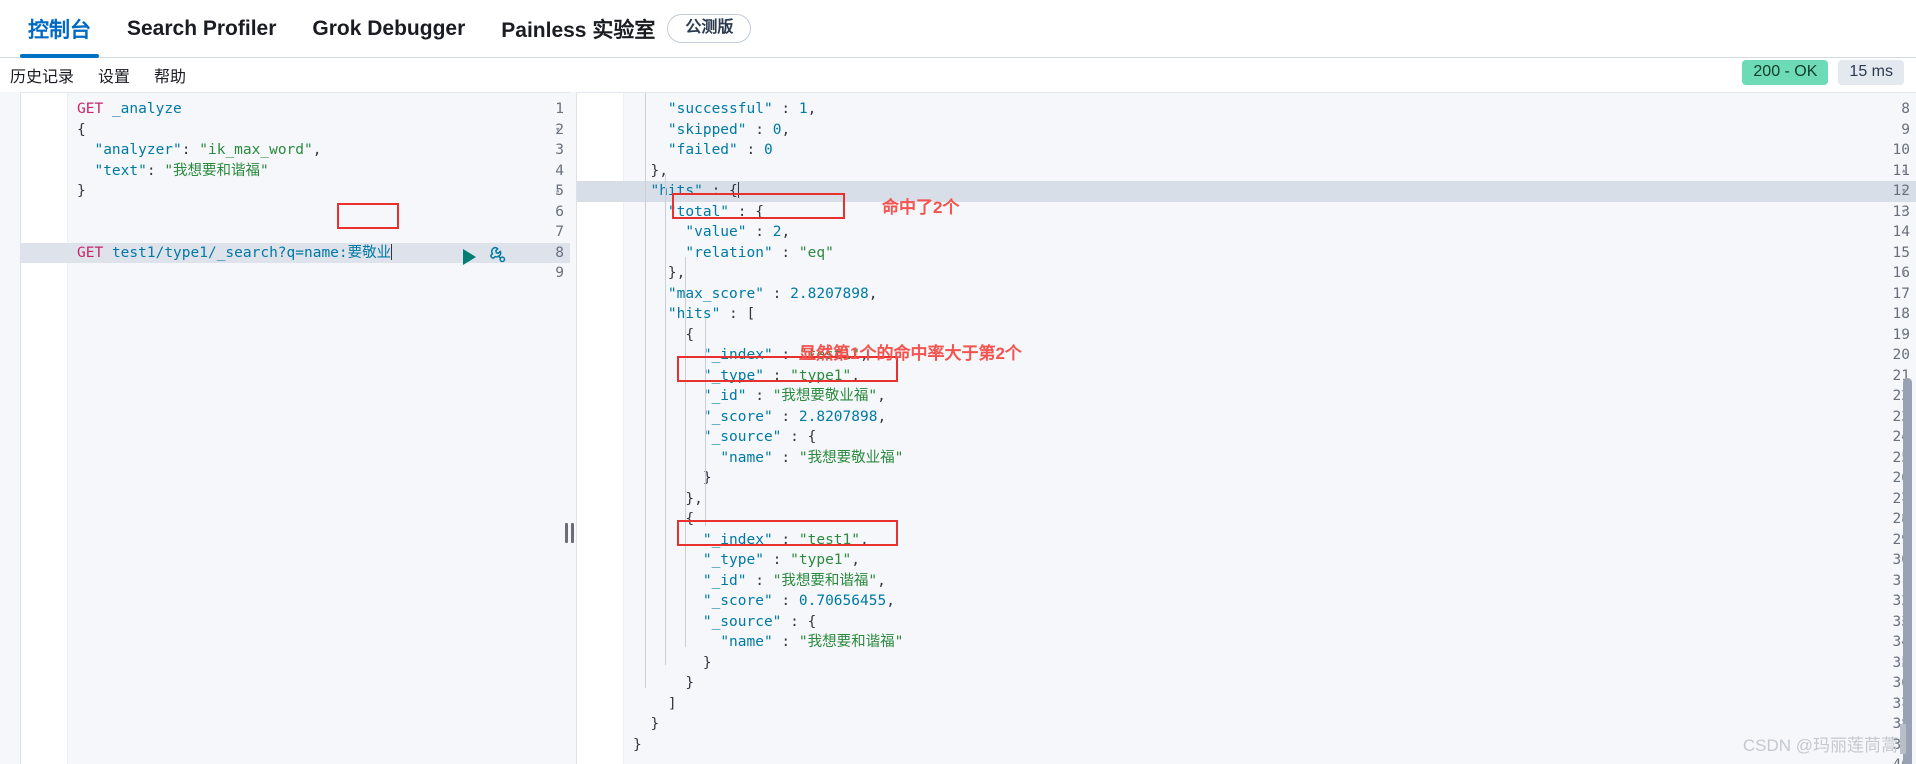 The height and width of the screenshot is (764, 1916). What do you see at coordinates (772, 293) in the screenshot?
I see `code-line: "max_score" : 2.8207898,` at bounding box center [772, 293].